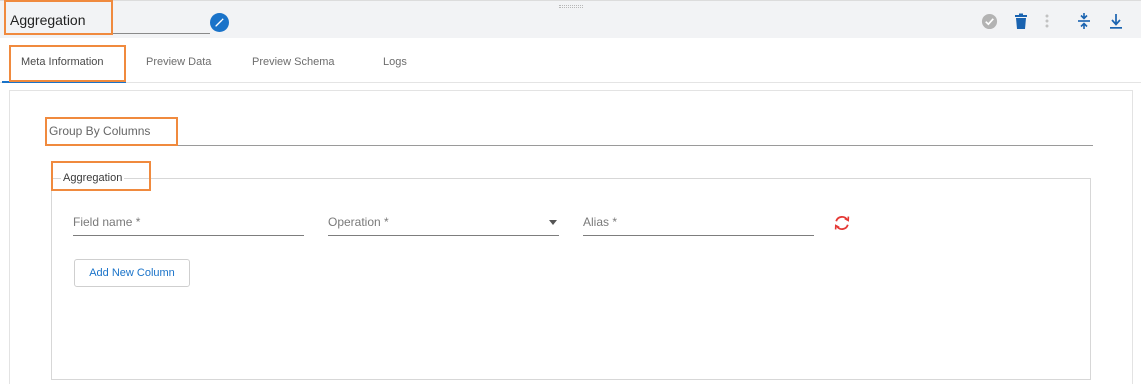 Image resolution: width=1141 pixels, height=384 pixels. Describe the element at coordinates (188, 222) in the screenshot. I see `field-name-input: Field name *` at that location.